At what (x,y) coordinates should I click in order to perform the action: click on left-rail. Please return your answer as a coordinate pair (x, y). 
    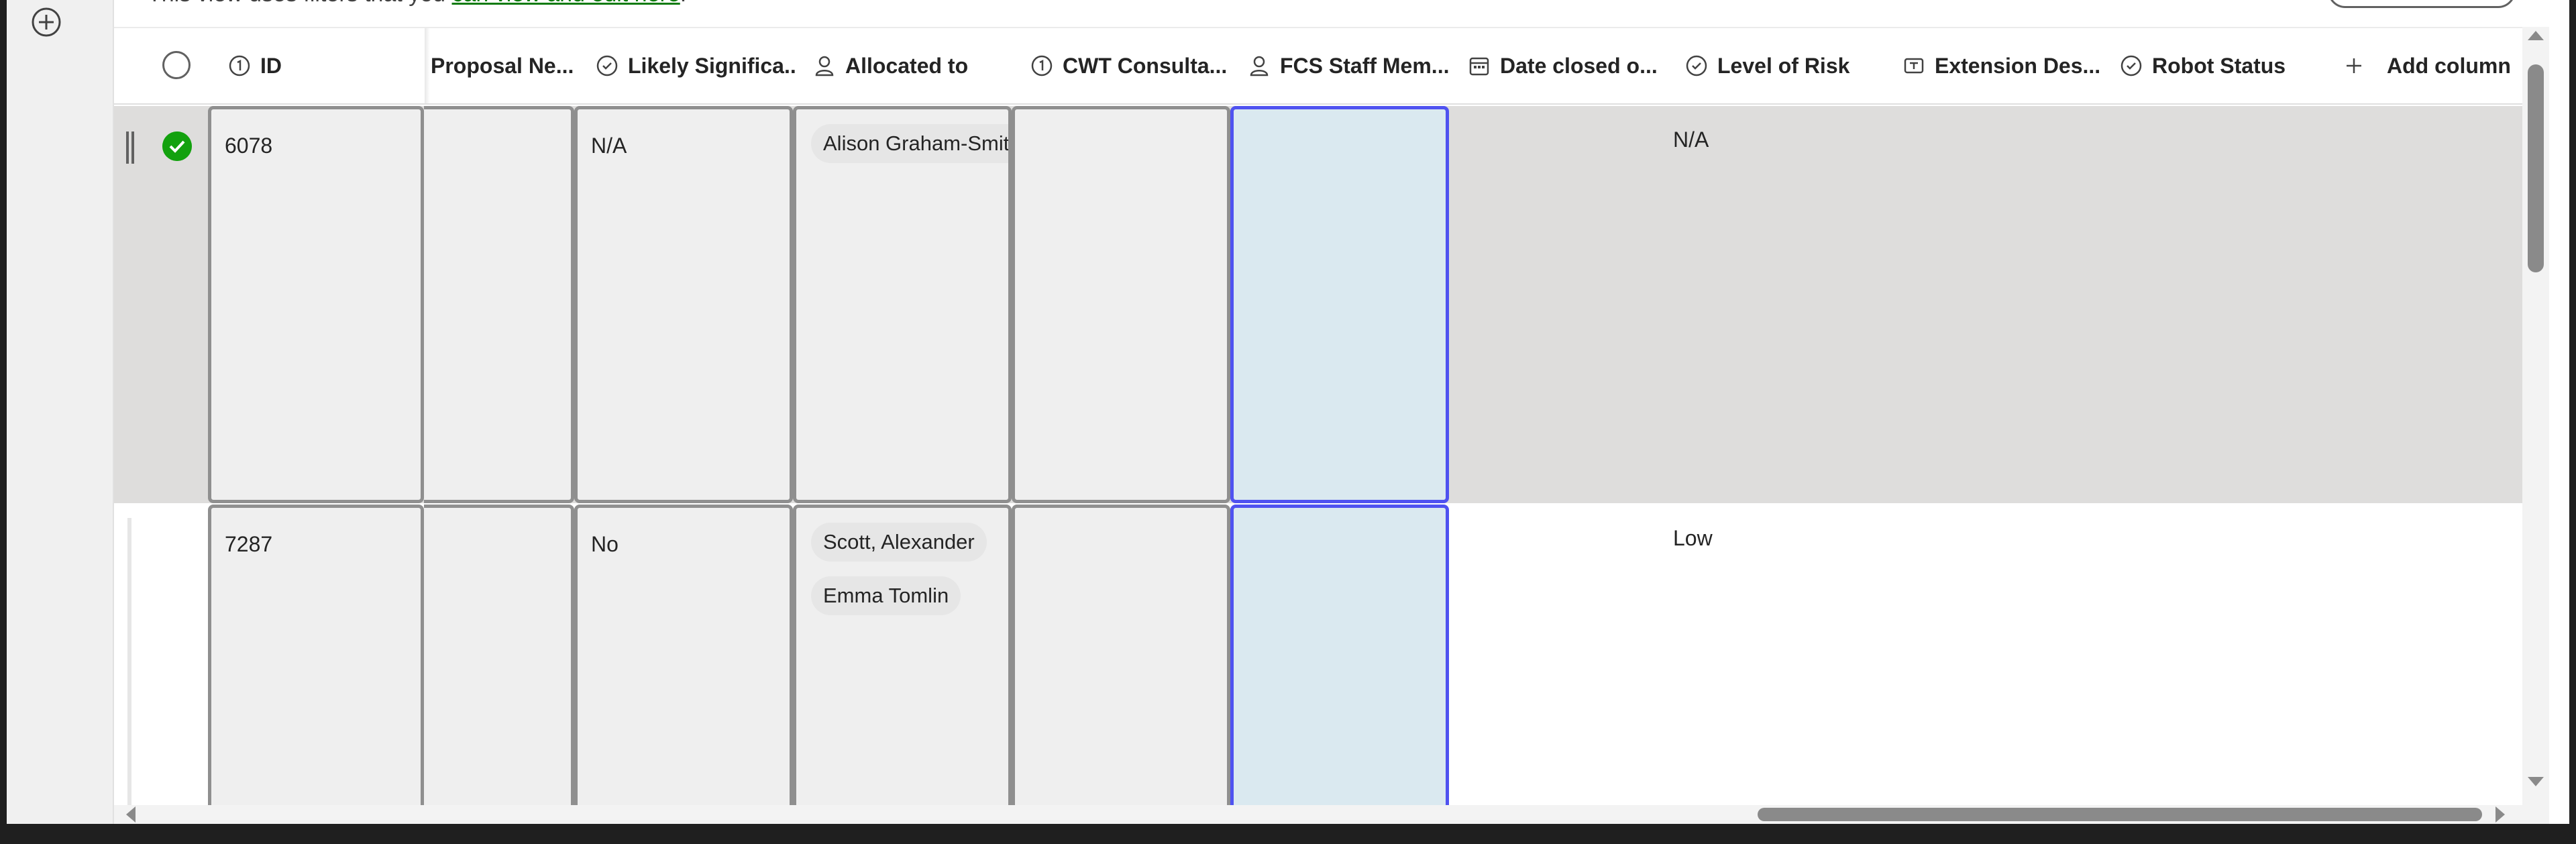
    Looking at the image, I should click on (60, 412).